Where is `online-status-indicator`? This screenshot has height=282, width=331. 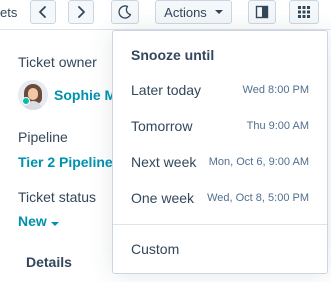 online-status-indicator is located at coordinates (26, 101).